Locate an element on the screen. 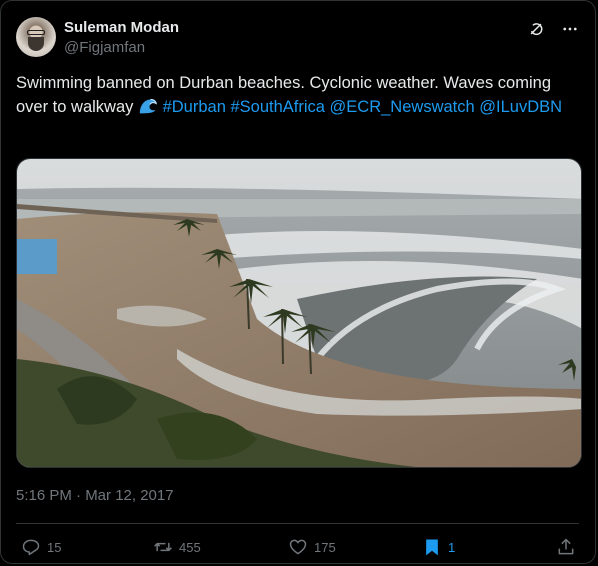 Image resolution: width=598 pixels, height=566 pixels. reply-count: 15 is located at coordinates (54, 547).